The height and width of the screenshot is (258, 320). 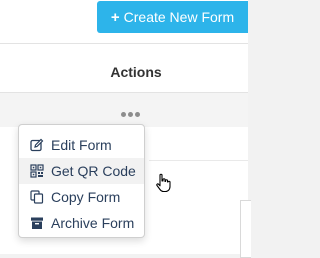 I want to click on menu-item-label: Archive Form, so click(x=93, y=223).